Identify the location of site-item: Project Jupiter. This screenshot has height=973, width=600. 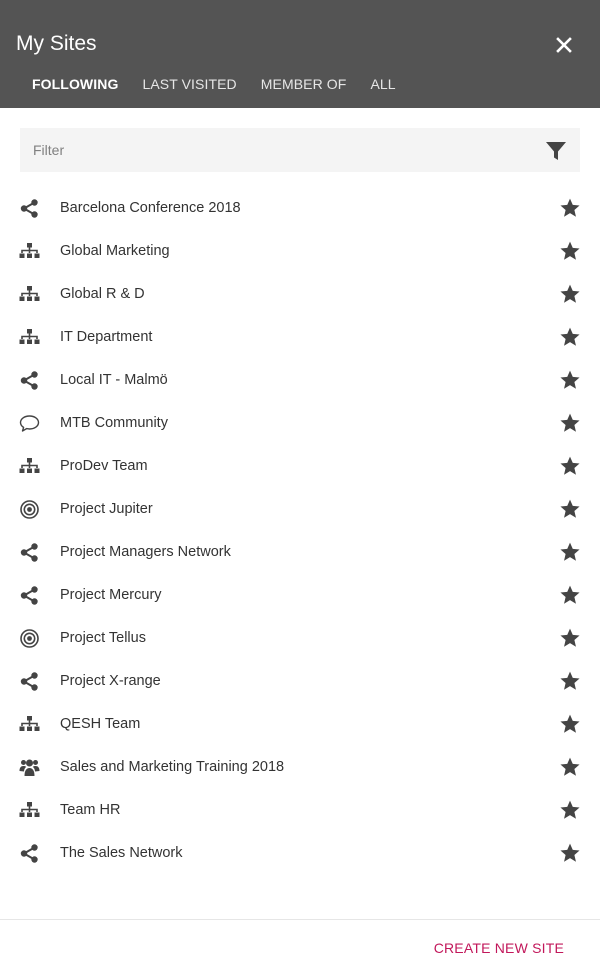
(300, 509).